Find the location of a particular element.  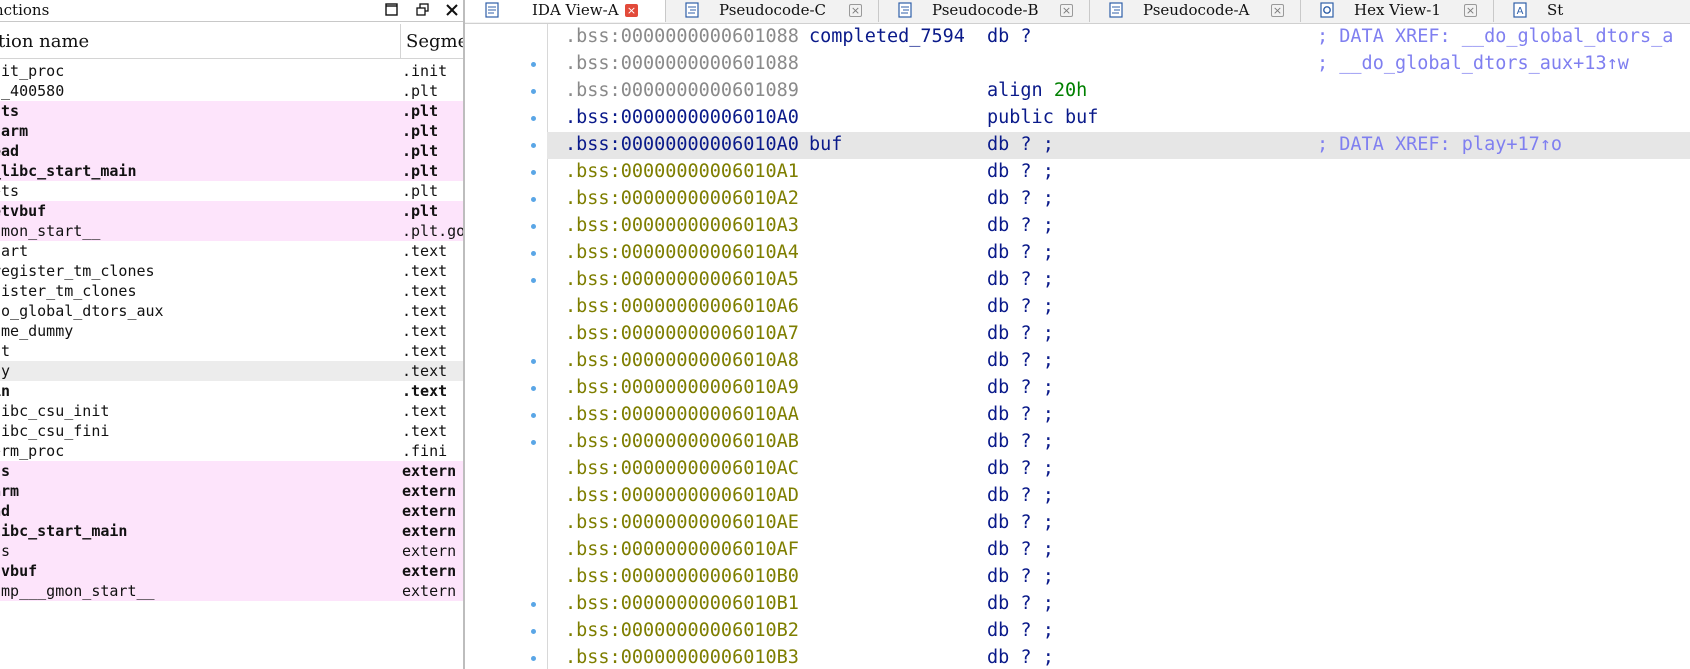

tab-pseudocode-b: Pseudocode-B × is located at coordinates (984, 11).